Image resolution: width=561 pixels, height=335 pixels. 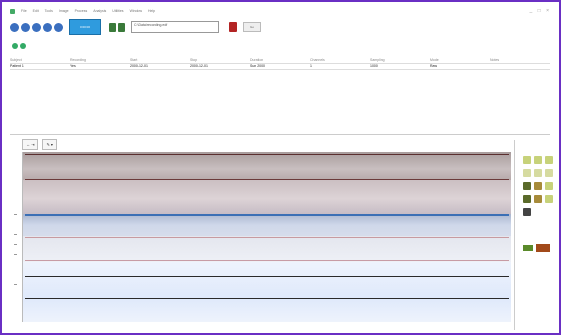 What do you see at coordinates (527, 199) in the screenshot?
I see `tool-10-icon` at bounding box center [527, 199].